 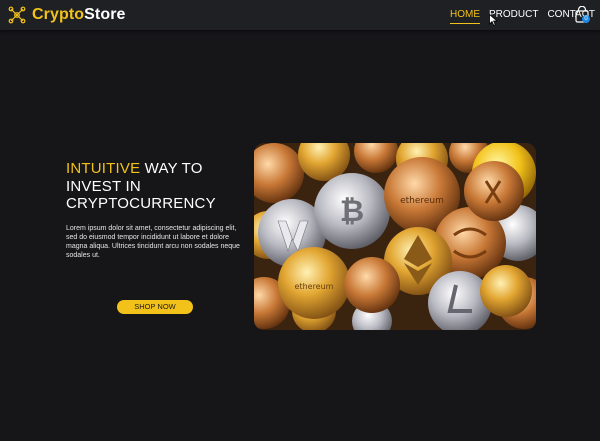 I want to click on hero-title-line3: CRYPTOCURRENCY, so click(x=141, y=203).